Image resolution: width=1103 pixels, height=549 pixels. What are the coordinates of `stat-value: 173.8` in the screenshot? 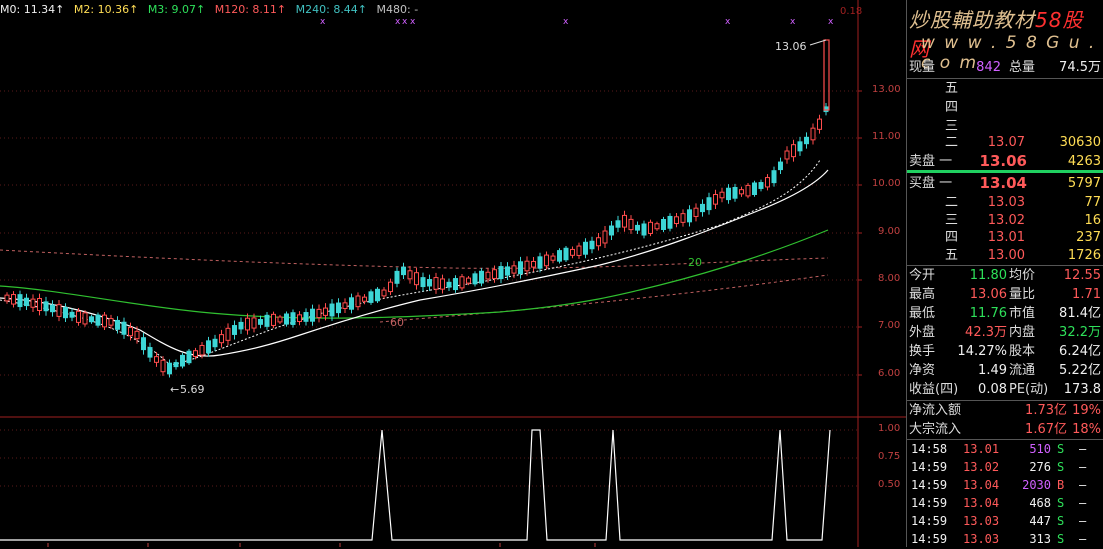 It's located at (1082, 389).